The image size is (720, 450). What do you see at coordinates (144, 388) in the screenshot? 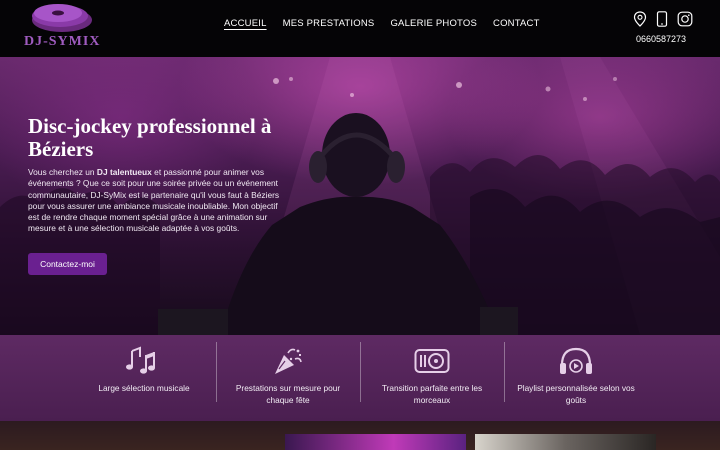
I see `feature-label: Large sélection musicale` at bounding box center [144, 388].